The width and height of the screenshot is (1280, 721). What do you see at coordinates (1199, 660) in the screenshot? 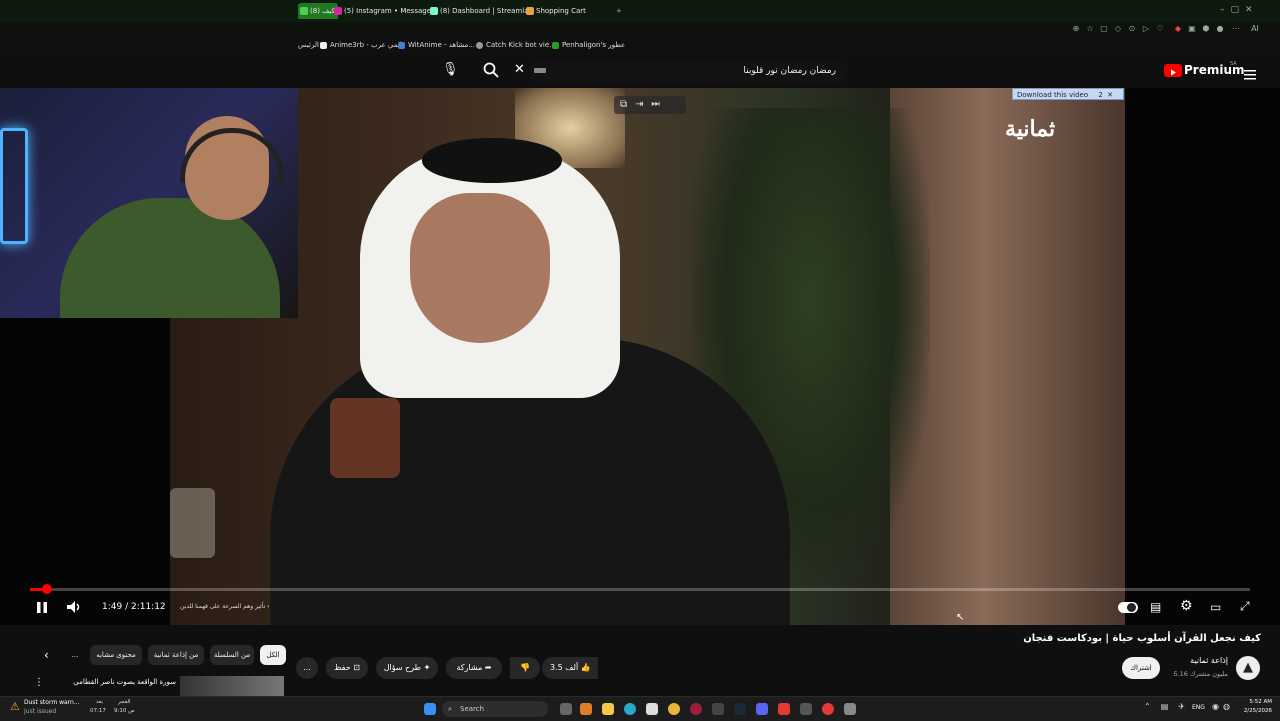
I see `channel-name: إذاعة ثمانية` at bounding box center [1199, 660].